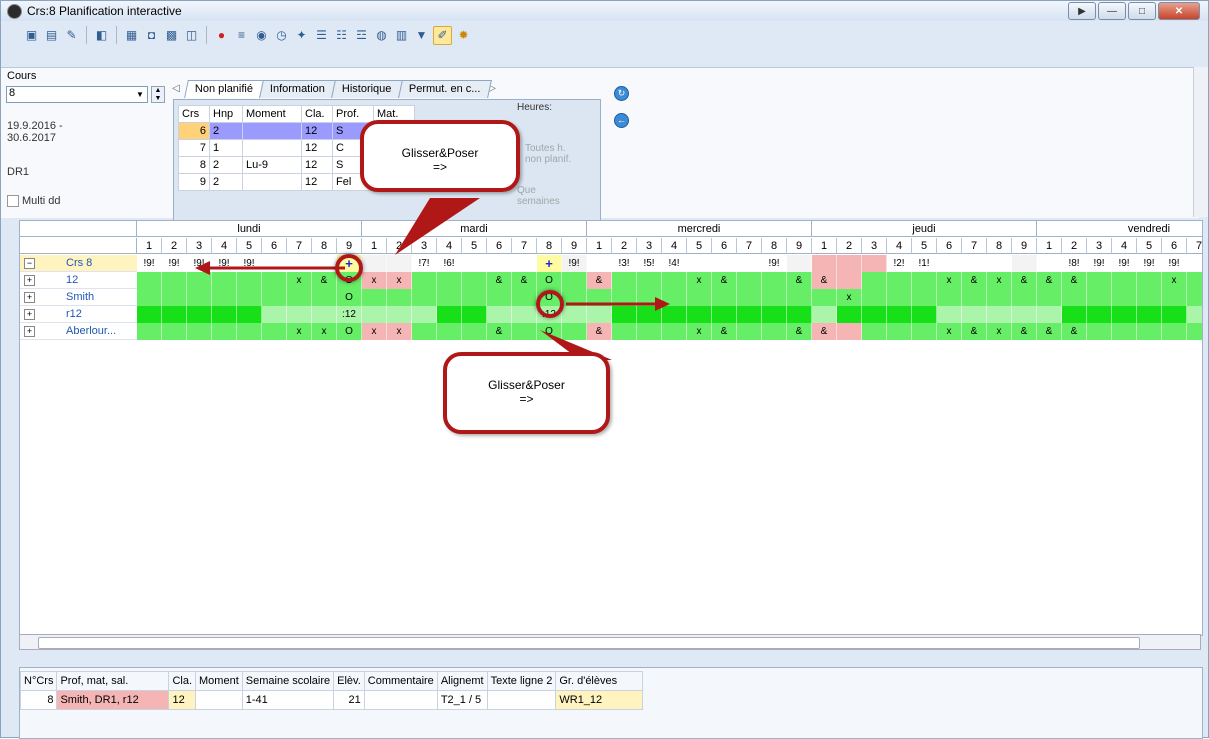 This screenshot has height=739, width=1209. Describe the element at coordinates (589, 643) in the screenshot. I see `scroll-thumb` at that location.